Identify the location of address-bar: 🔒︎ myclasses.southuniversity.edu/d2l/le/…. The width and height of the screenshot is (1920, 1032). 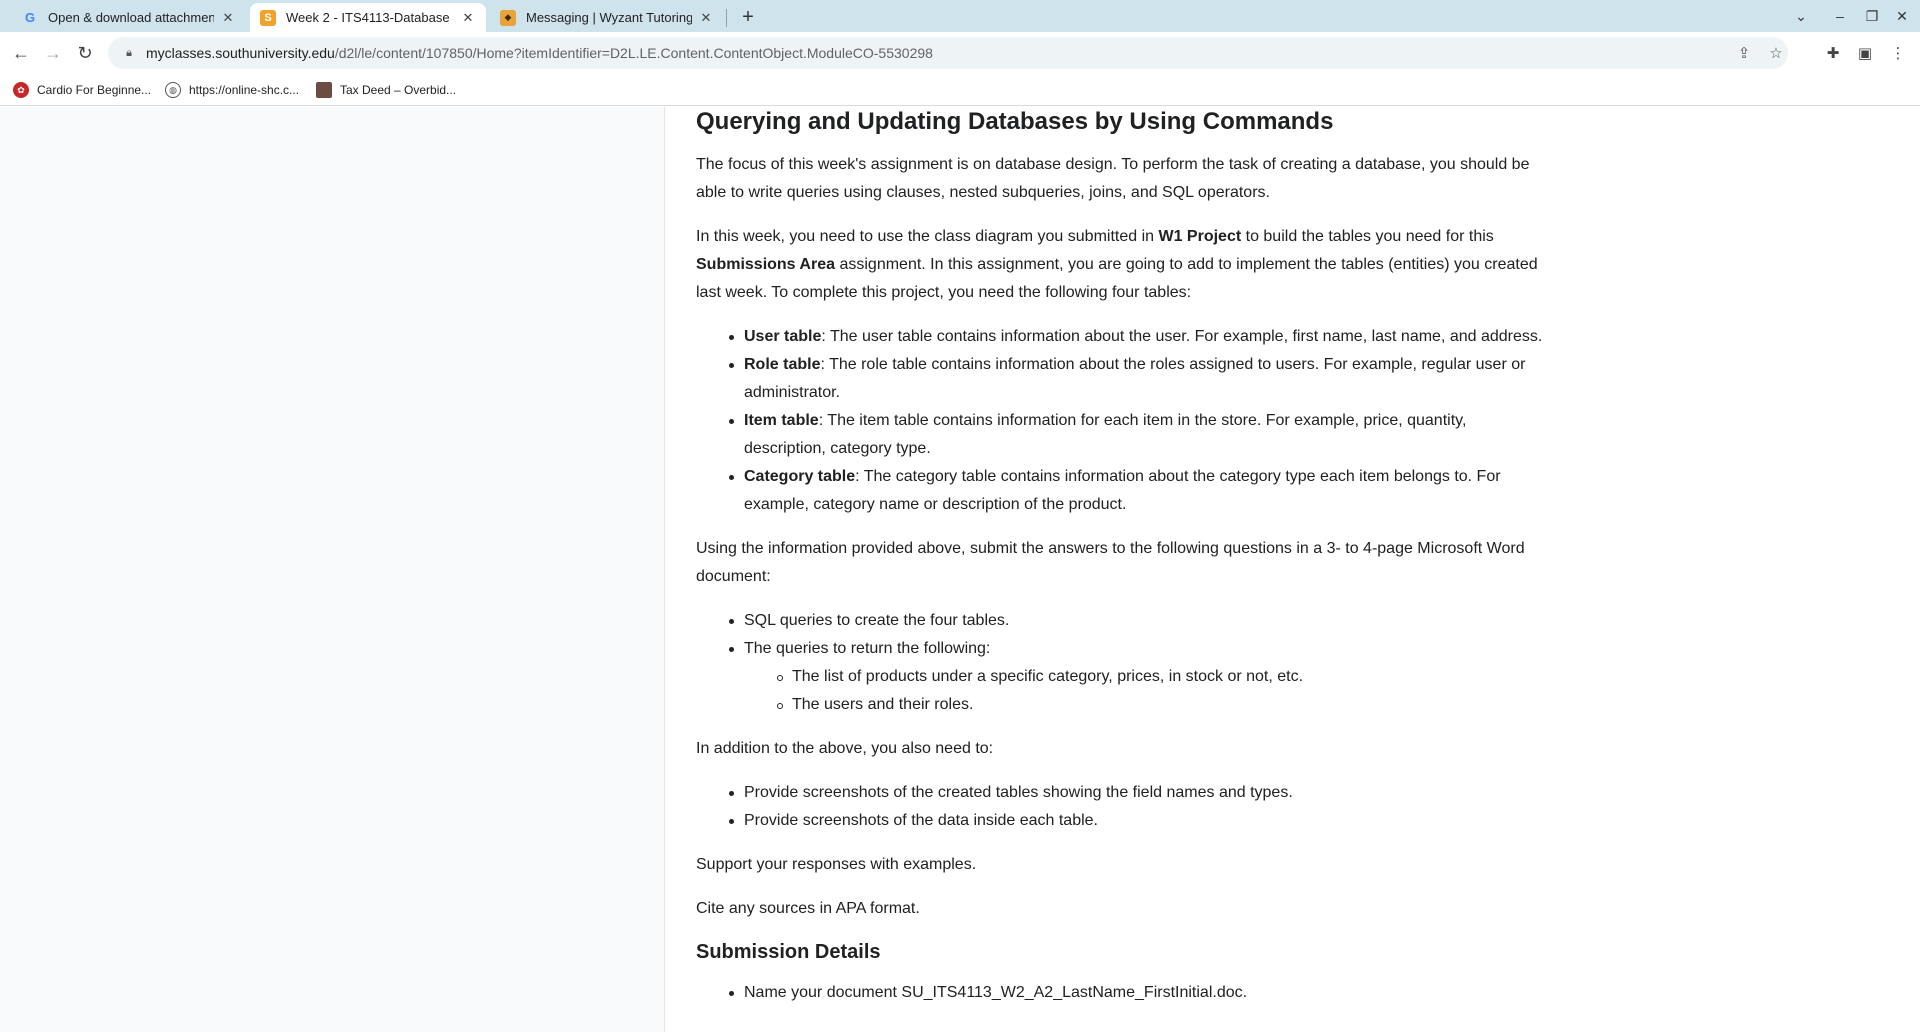
(948, 53).